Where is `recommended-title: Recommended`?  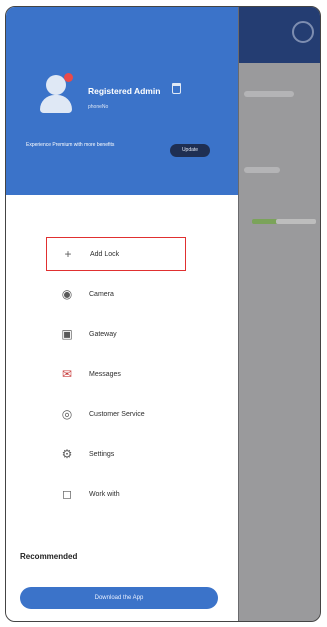 recommended-title: Recommended is located at coordinates (49, 556).